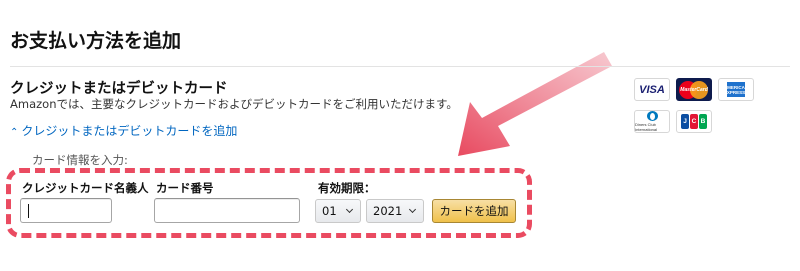 Image resolution: width=800 pixels, height=271 pixels. Describe the element at coordinates (96, 41) in the screenshot. I see `page-title: お支払い方法を追加` at that location.